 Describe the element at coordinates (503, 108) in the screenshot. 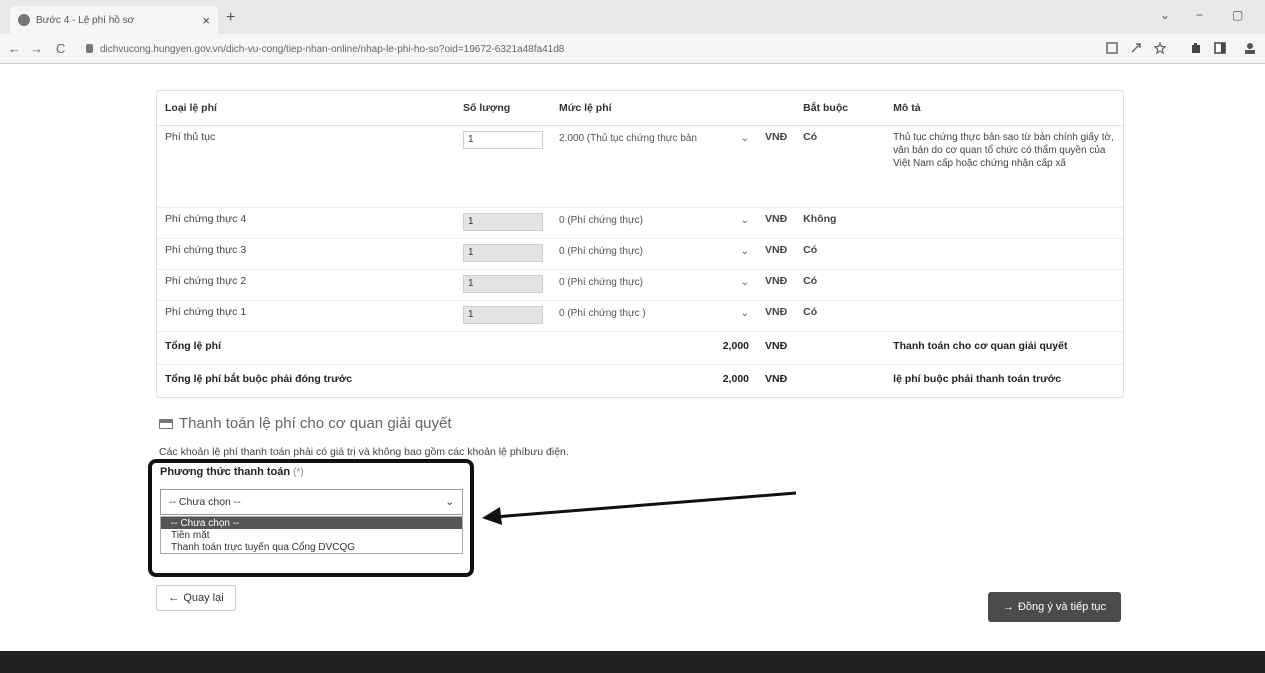

I see `header-quantity: Số lượng` at that location.